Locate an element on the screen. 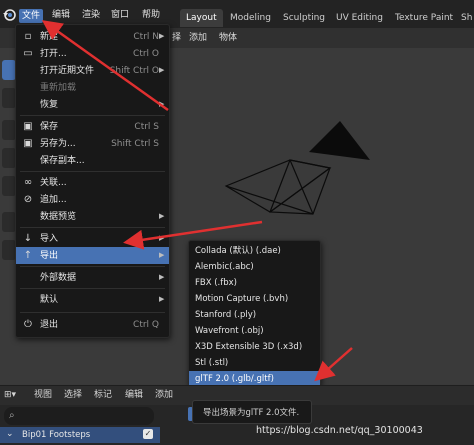 This screenshot has height=445, width=474. menu-item-data-previews: 数据预览 ▶ is located at coordinates (92, 216).